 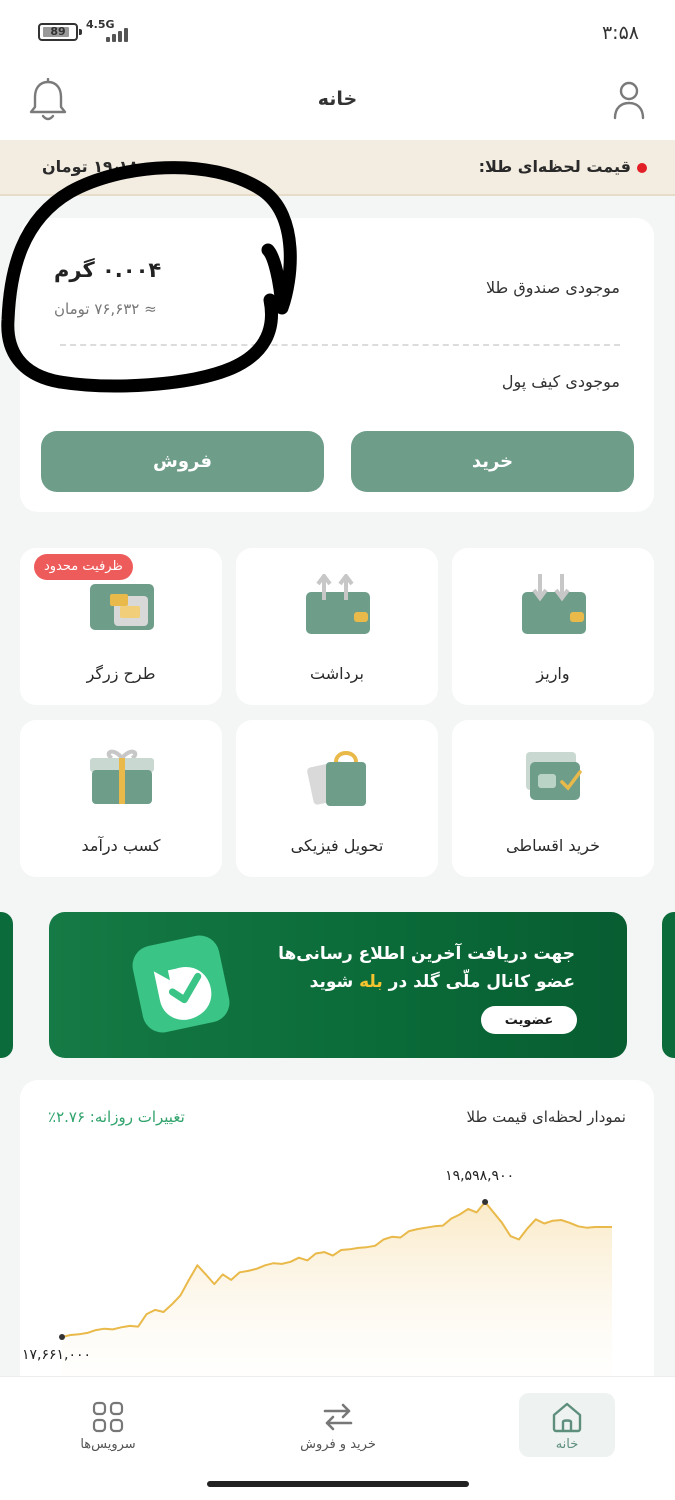 I want to click on page-title: خانه, so click(x=337, y=99).